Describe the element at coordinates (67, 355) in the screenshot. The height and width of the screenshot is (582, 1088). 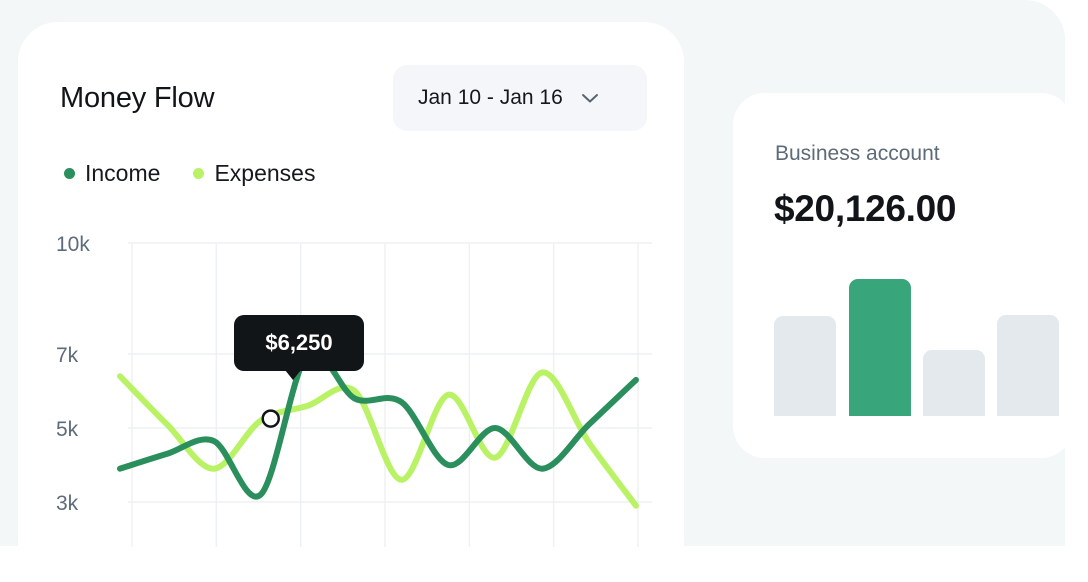
I see `y-tick-label: 7k` at that location.